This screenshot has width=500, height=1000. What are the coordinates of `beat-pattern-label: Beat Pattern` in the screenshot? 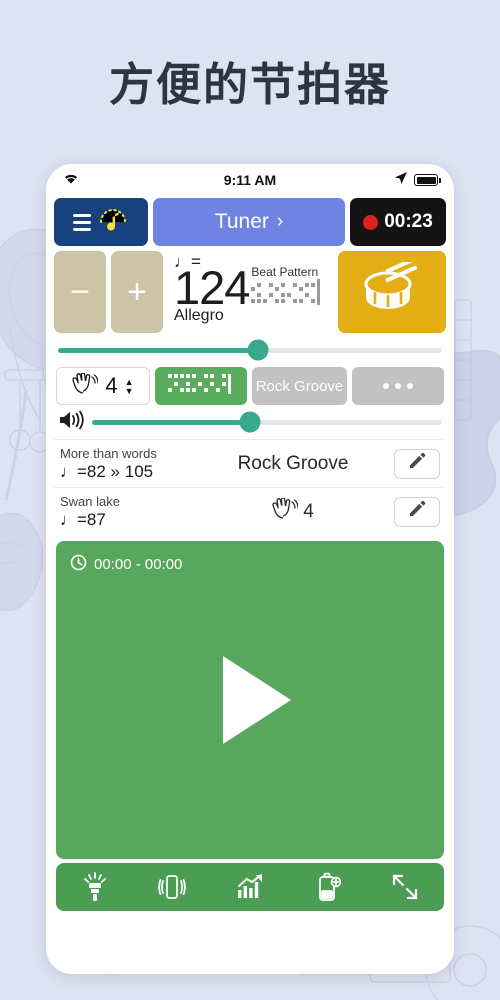 It's located at (285, 272).